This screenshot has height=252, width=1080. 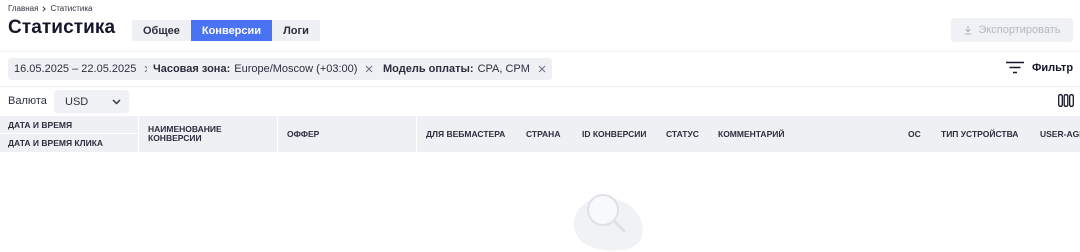 I want to click on column-header-user-agent: User-Agent, so click(x=1055, y=134).